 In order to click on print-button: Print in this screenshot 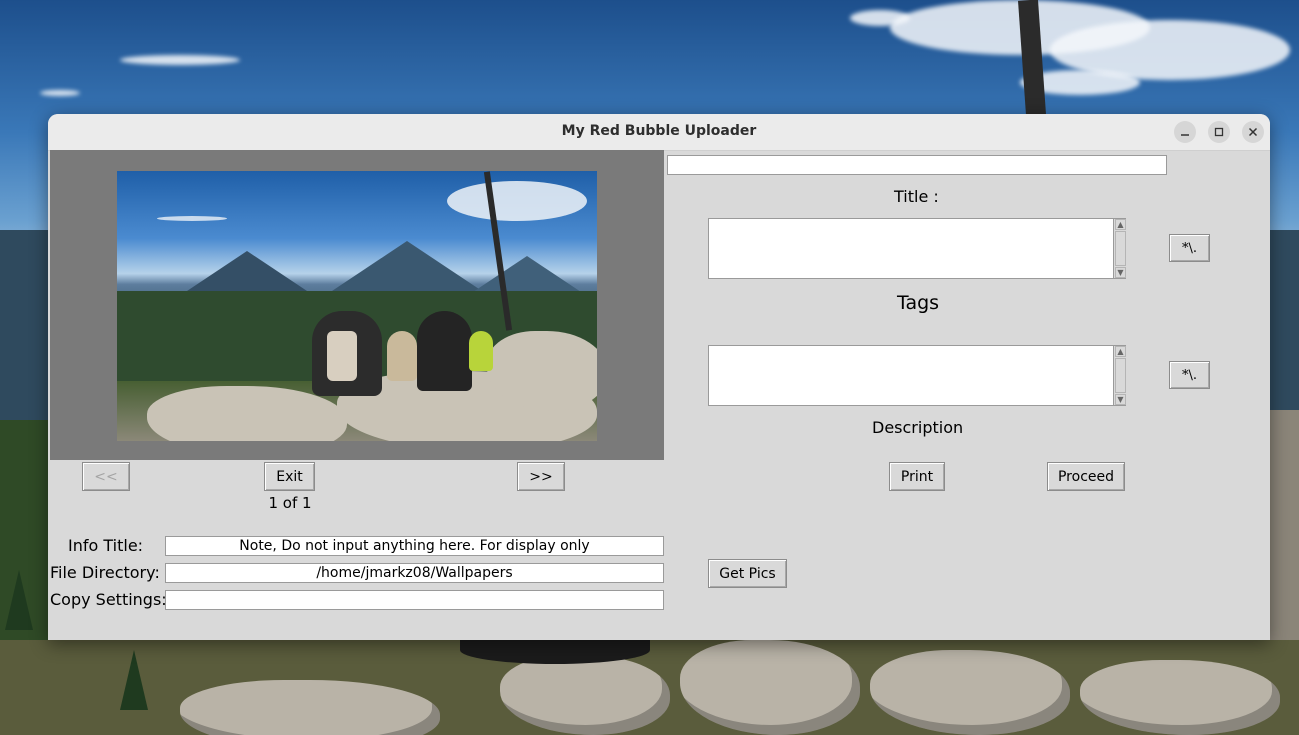, I will do `click(917, 476)`.